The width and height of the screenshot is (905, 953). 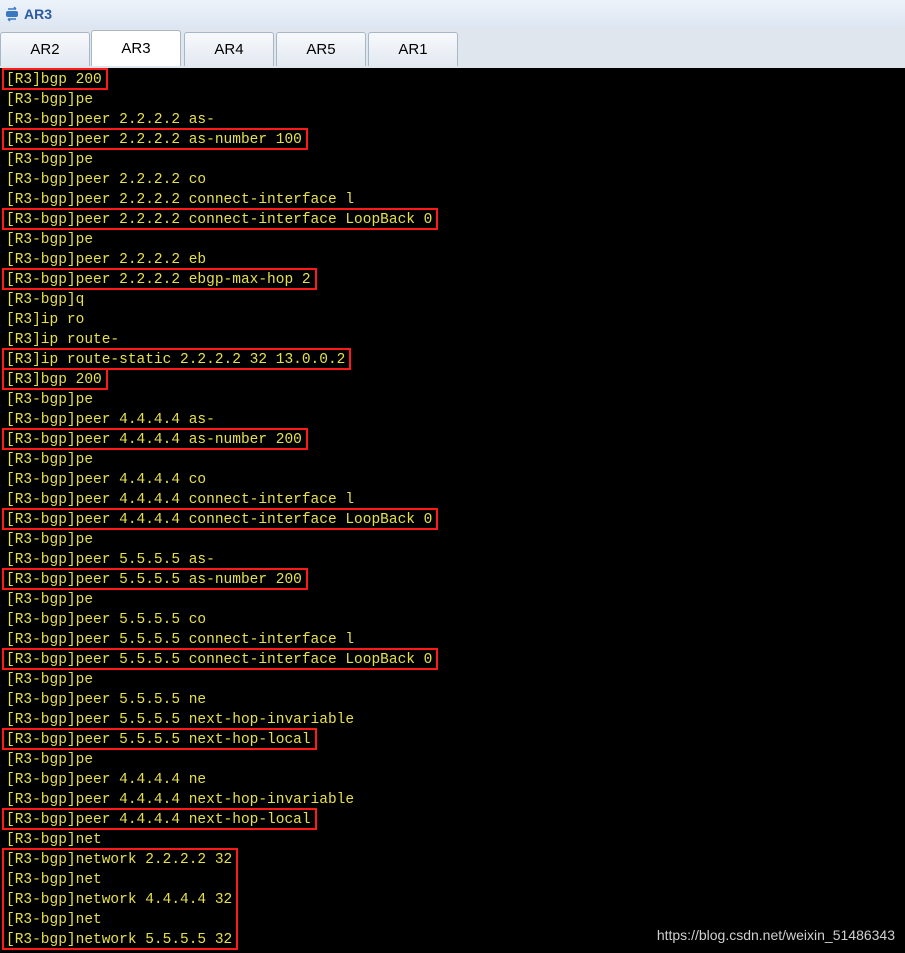 I want to click on title-bar: AR3, so click(x=452, y=14).